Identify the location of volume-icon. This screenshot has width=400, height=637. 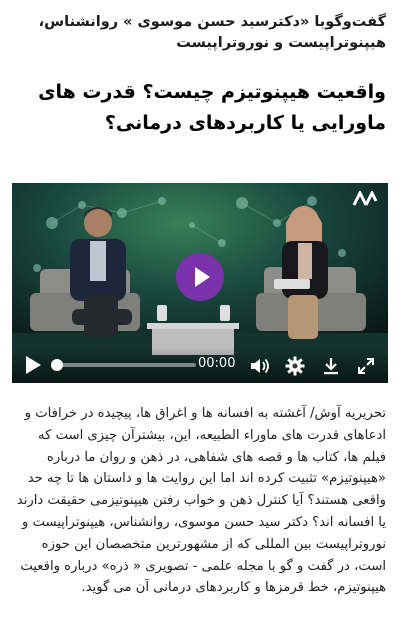
(259, 366).